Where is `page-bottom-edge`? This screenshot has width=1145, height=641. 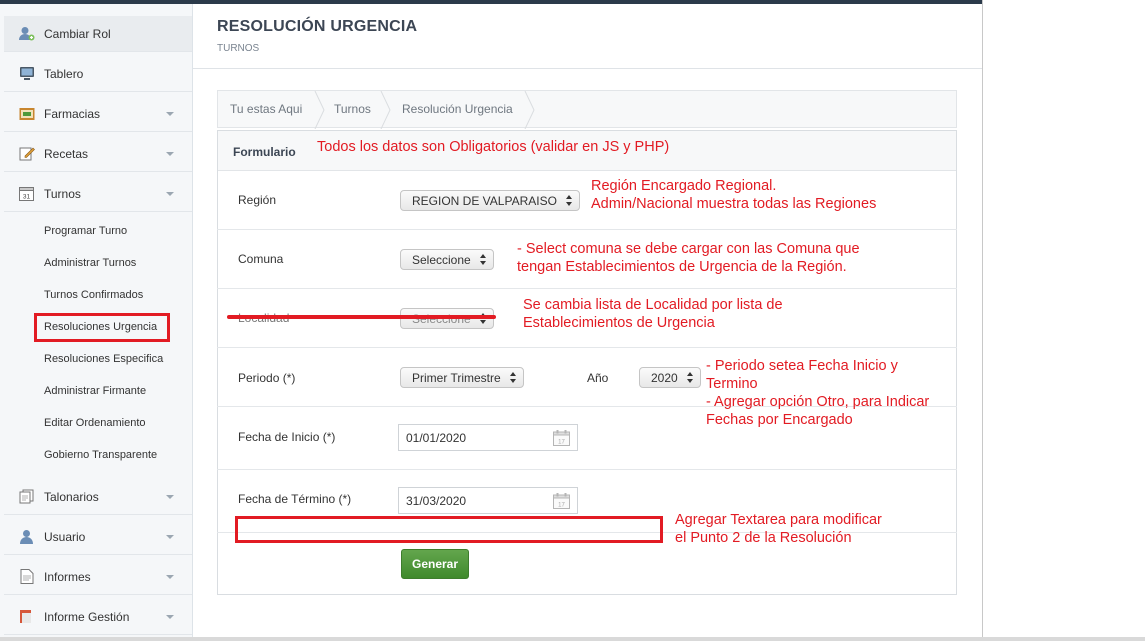 page-bottom-edge is located at coordinates (572, 639).